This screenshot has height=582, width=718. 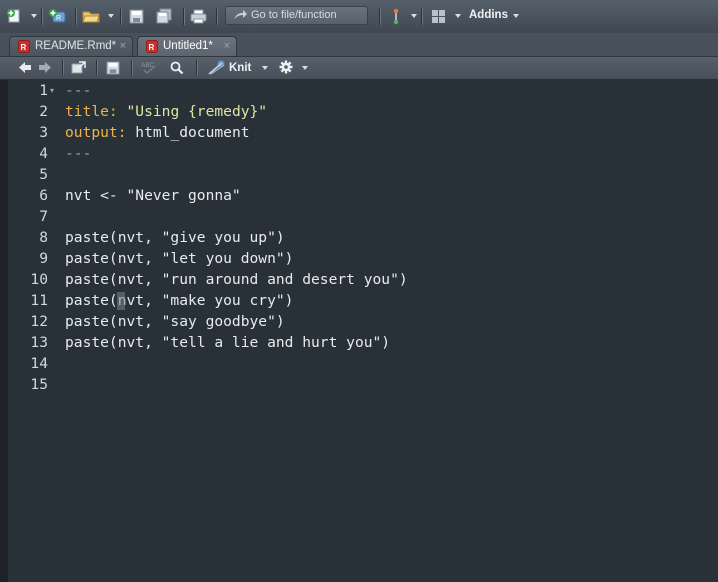 I want to click on line-number: 9, so click(x=43, y=258).